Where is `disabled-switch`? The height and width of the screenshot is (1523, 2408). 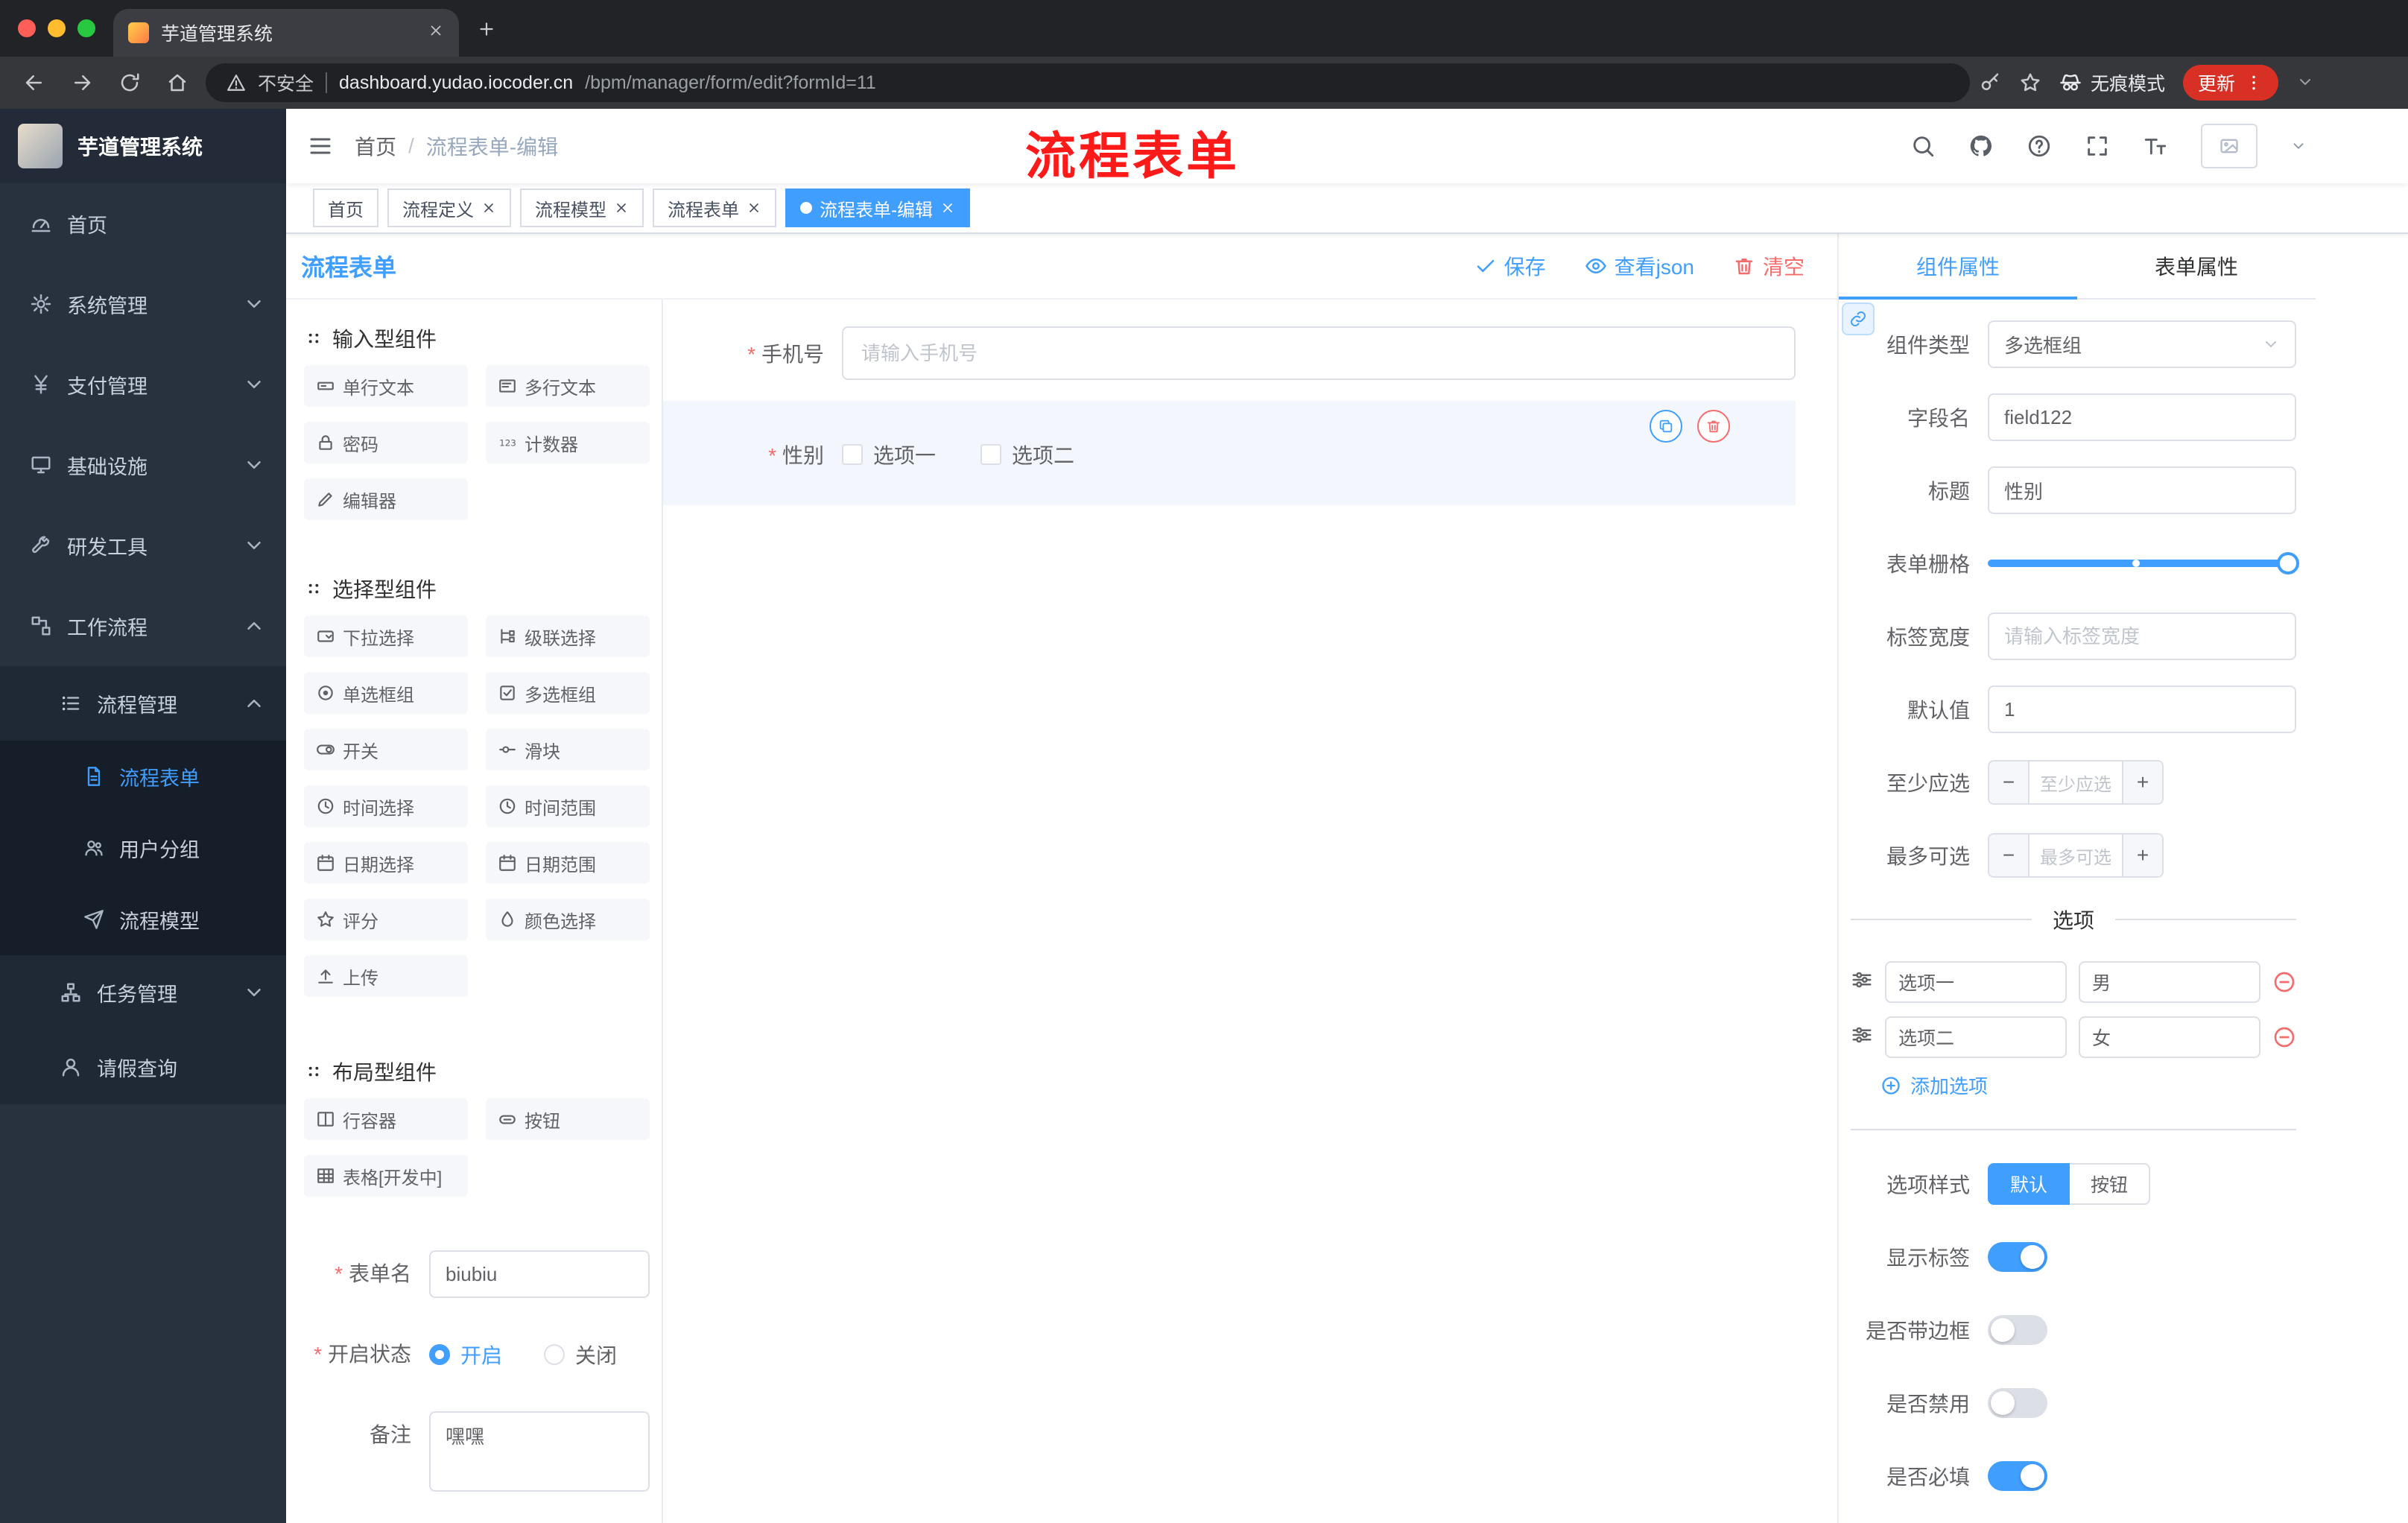
disabled-switch is located at coordinates (2017, 1403).